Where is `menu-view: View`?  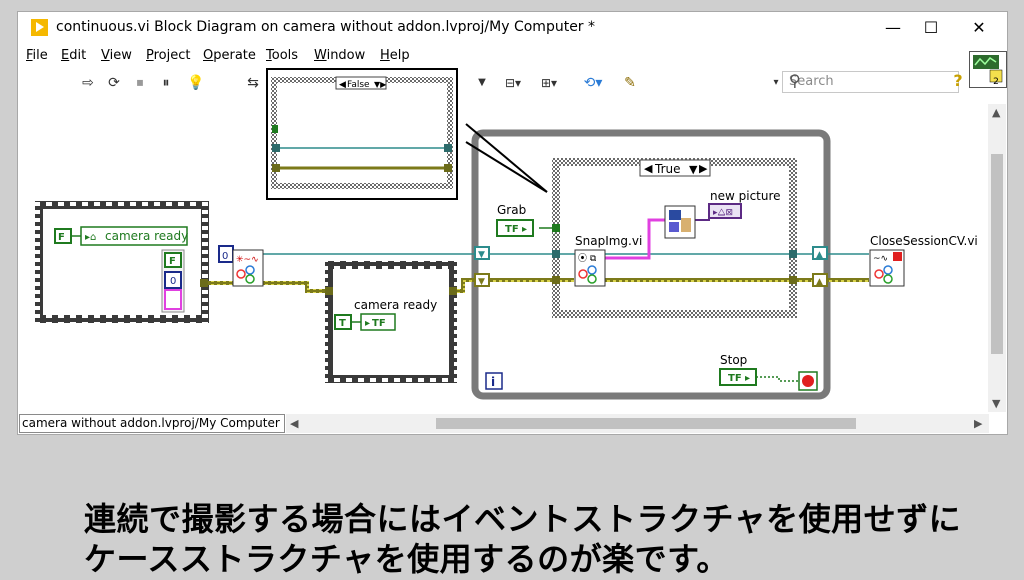 menu-view: View is located at coordinates (116, 55).